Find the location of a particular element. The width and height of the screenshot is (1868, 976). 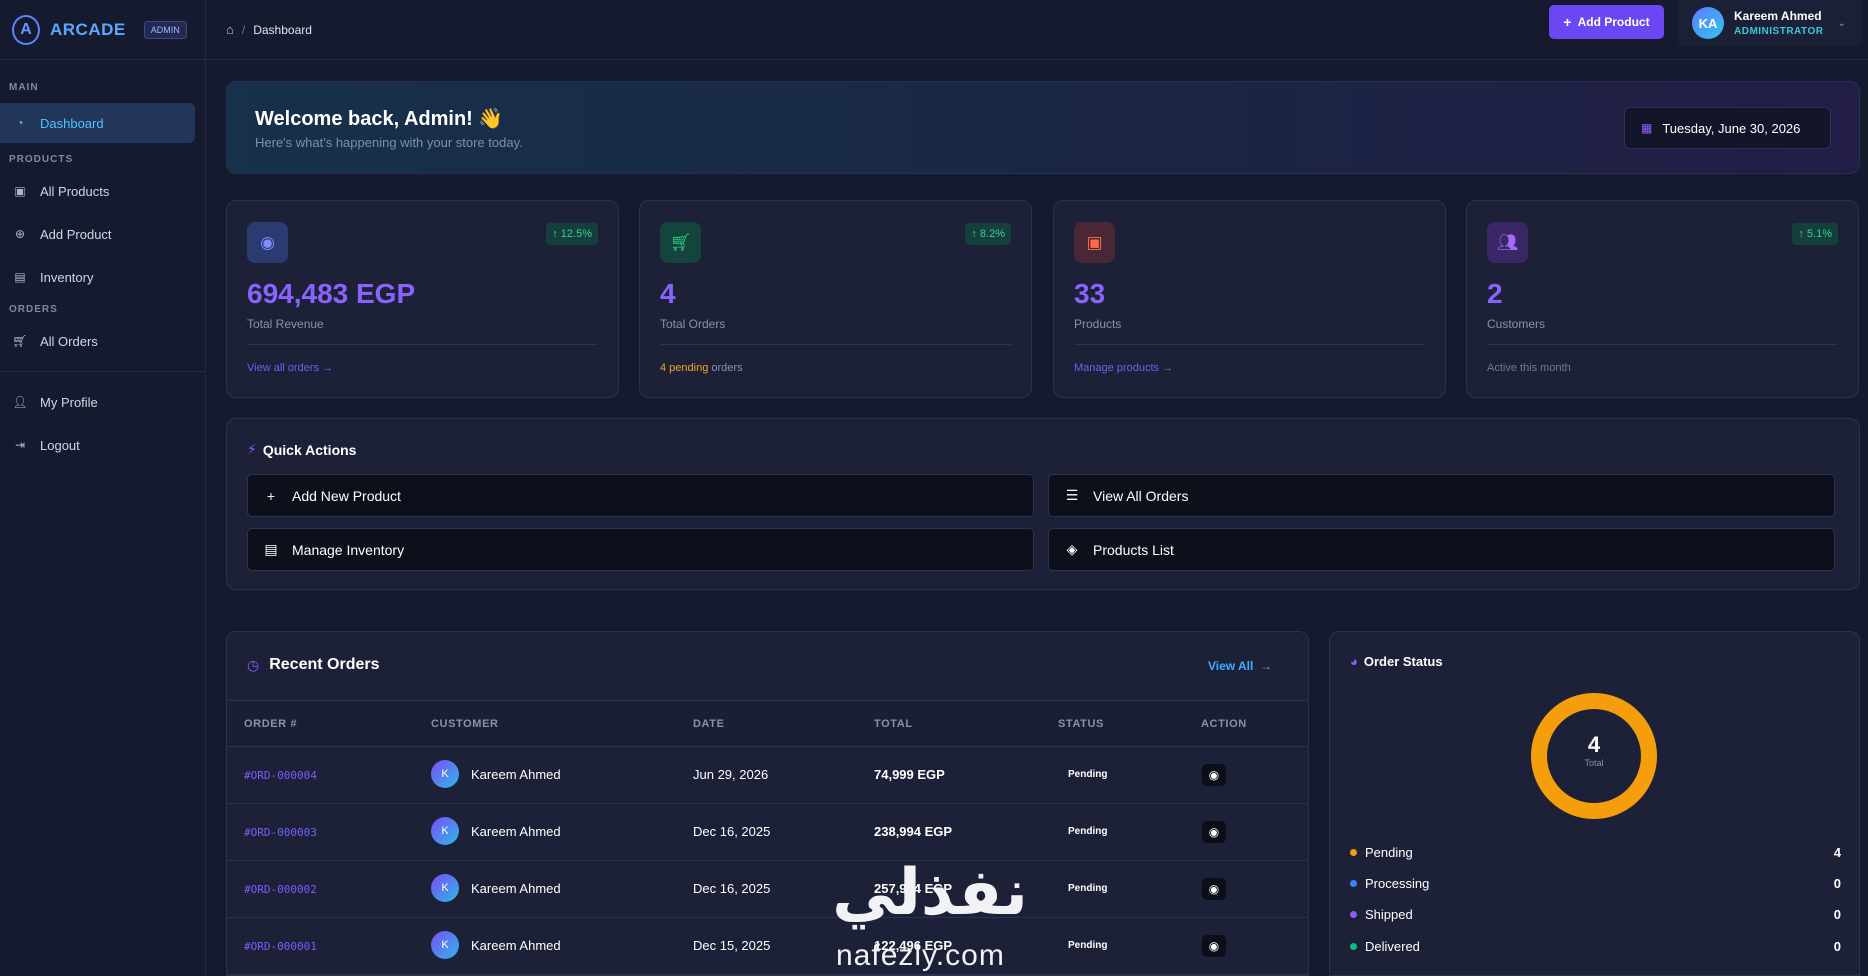

order-id-link: #ORD-000003 is located at coordinates (280, 832).